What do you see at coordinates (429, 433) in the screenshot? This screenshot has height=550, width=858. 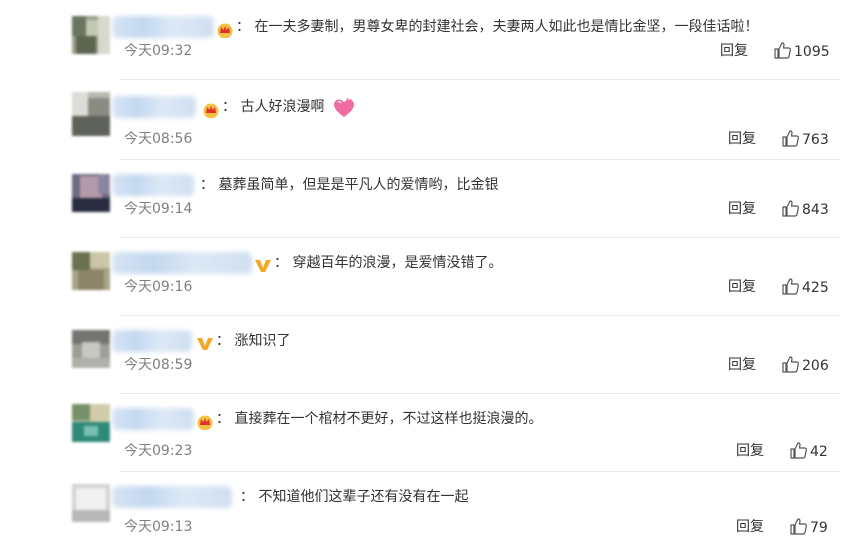 I see `comment-item: ： 直接葬在一个棺材不更好，不过这样也挺浪漫的。 今天09:23 回复 42` at bounding box center [429, 433].